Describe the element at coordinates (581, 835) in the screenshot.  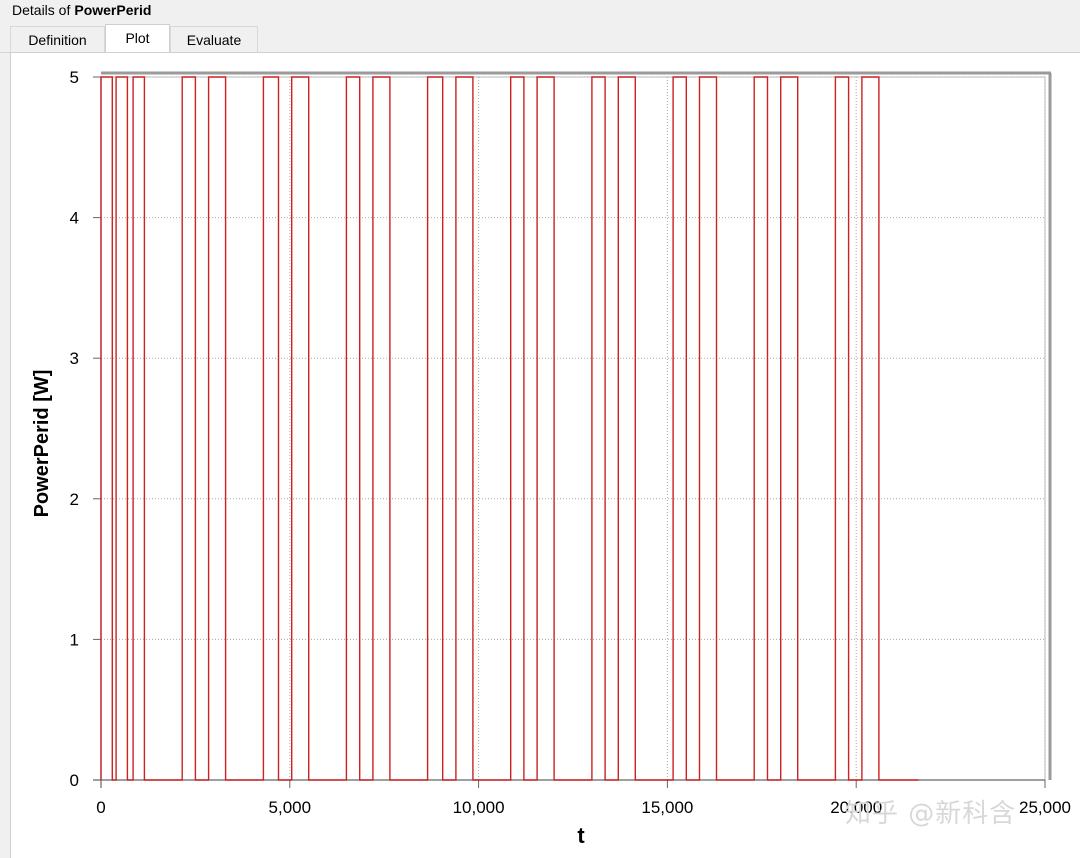
I see `x-axis-label: t` at that location.